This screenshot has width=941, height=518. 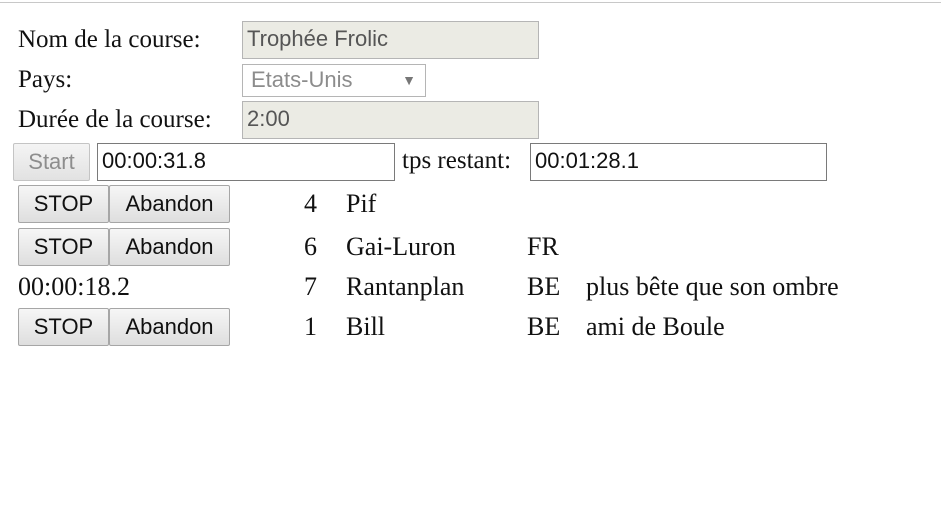 What do you see at coordinates (712, 286) in the screenshot?
I see `runner-note: plus bête que son ombre` at bounding box center [712, 286].